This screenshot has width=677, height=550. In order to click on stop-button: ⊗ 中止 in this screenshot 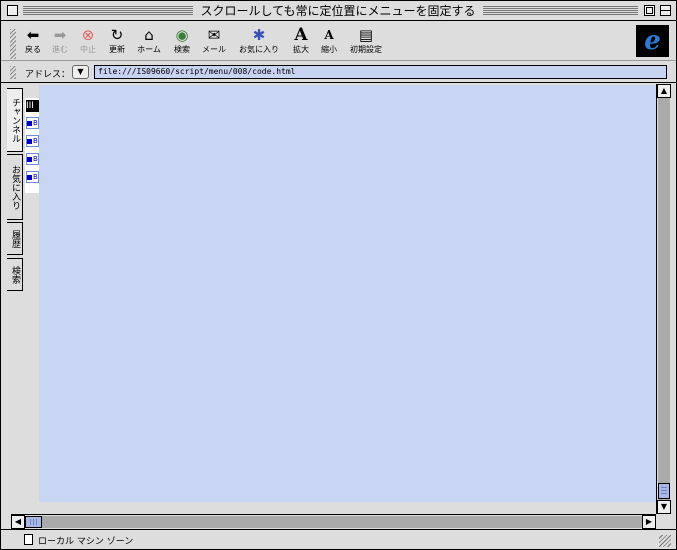, I will do `click(88, 42)`.